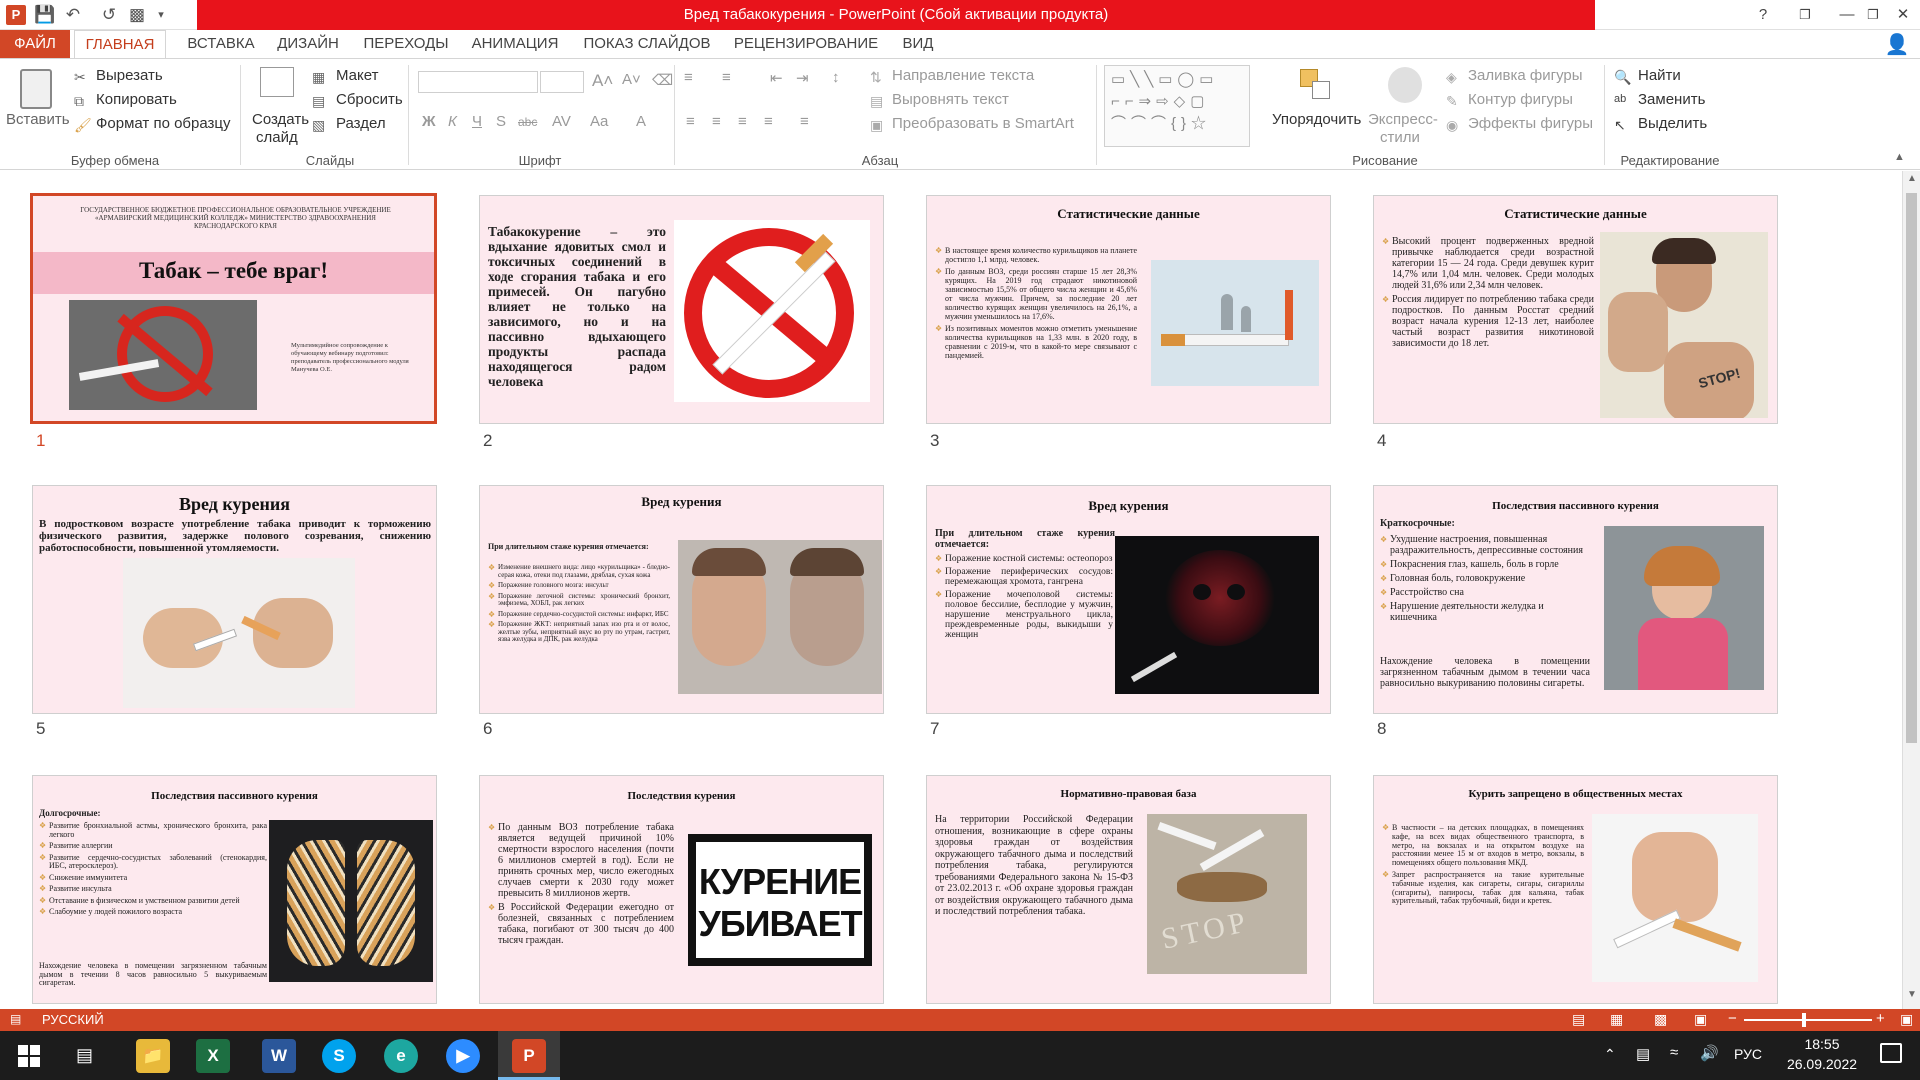  What do you see at coordinates (1822, 1064) in the screenshot?
I see `clock-date: 26.09.2022` at bounding box center [1822, 1064].